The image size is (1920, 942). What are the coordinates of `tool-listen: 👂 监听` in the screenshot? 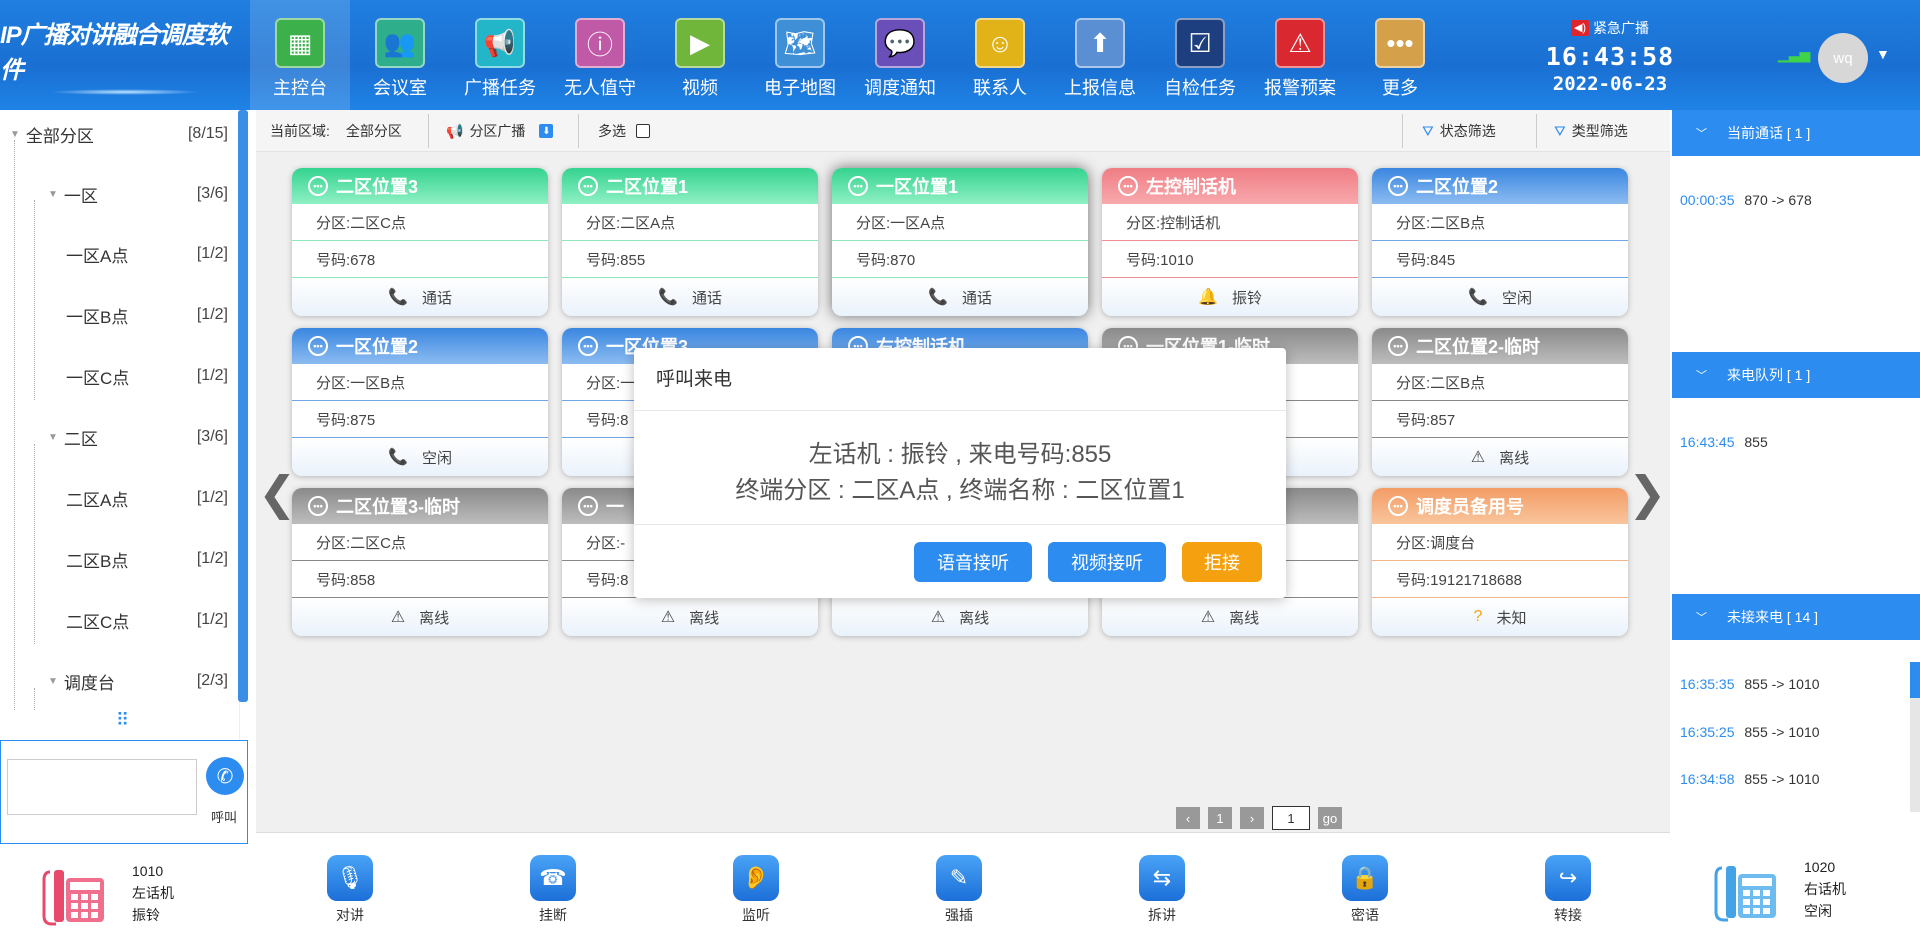 It's located at (756, 890).